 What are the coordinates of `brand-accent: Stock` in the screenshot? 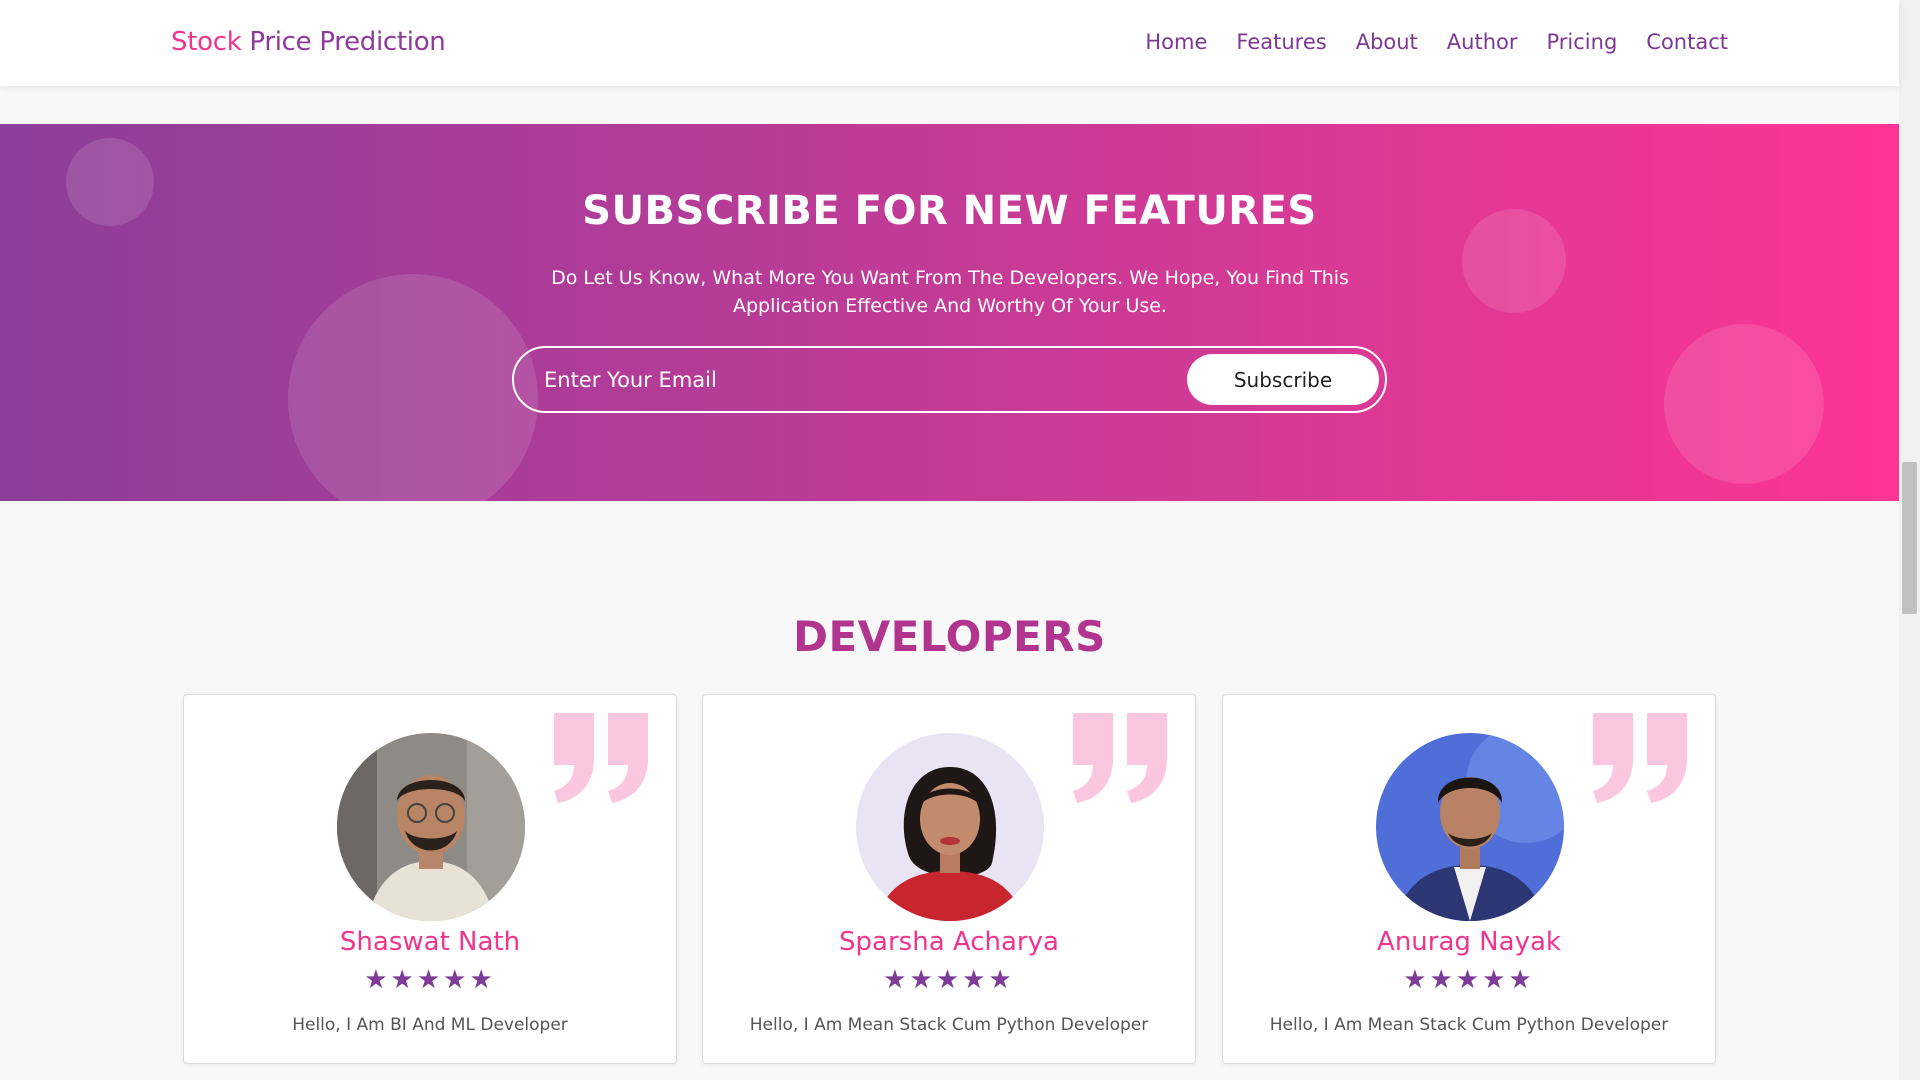 It's located at (206, 42).